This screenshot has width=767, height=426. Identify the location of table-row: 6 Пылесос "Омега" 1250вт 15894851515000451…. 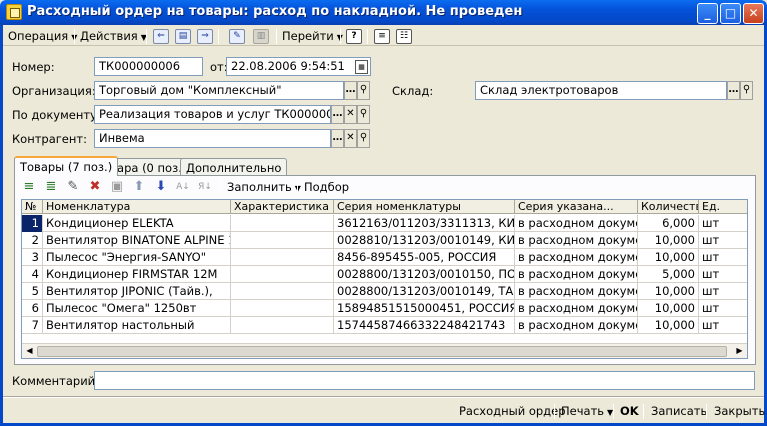
(384, 308).